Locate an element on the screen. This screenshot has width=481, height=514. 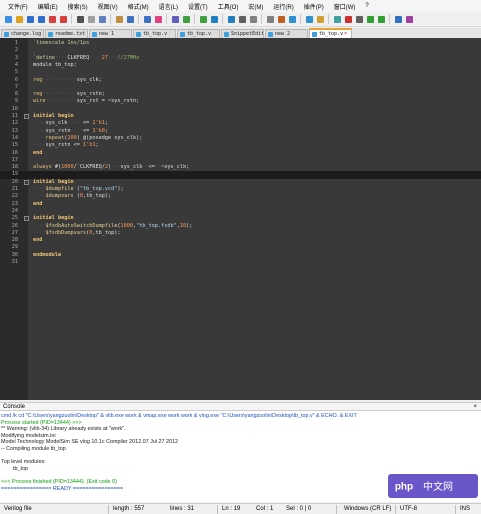
menu-item: 搜索(S) is located at coordinates (78, 6).